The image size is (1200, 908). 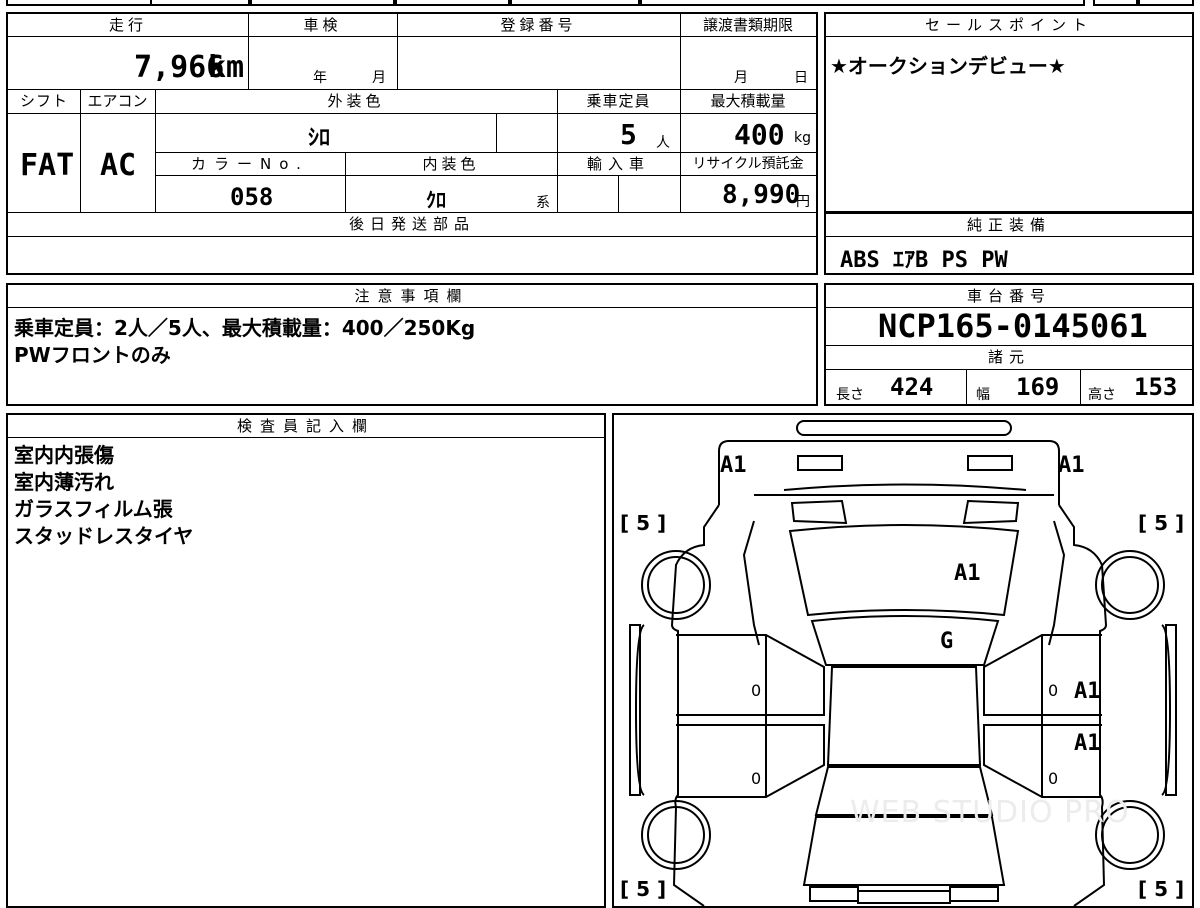 I want to click on recycle-fee-value: 8,990, so click(x=761, y=195).